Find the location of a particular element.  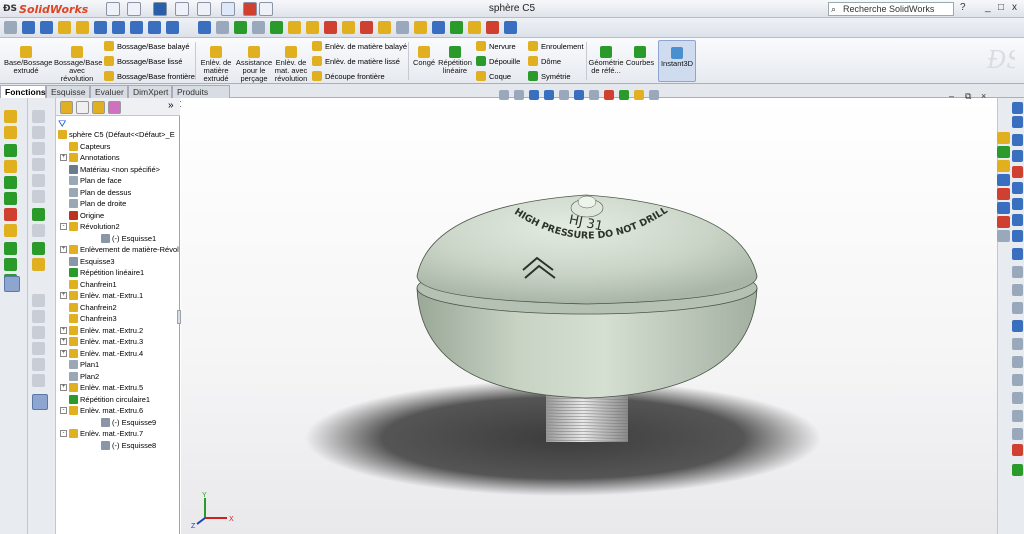

fillet-sketch-icon is located at coordinates (1017, 308).